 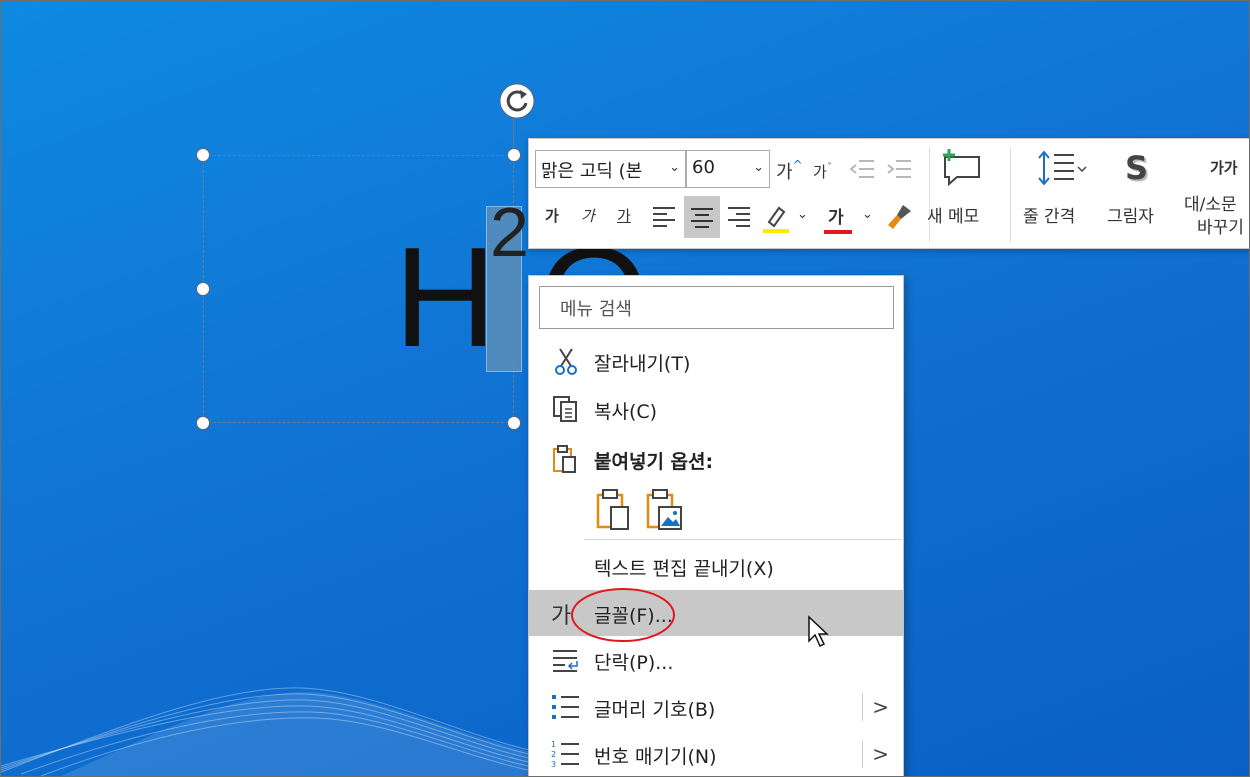 What do you see at coordinates (818, 631) in the screenshot?
I see `mouse-cursor-icon` at bounding box center [818, 631].